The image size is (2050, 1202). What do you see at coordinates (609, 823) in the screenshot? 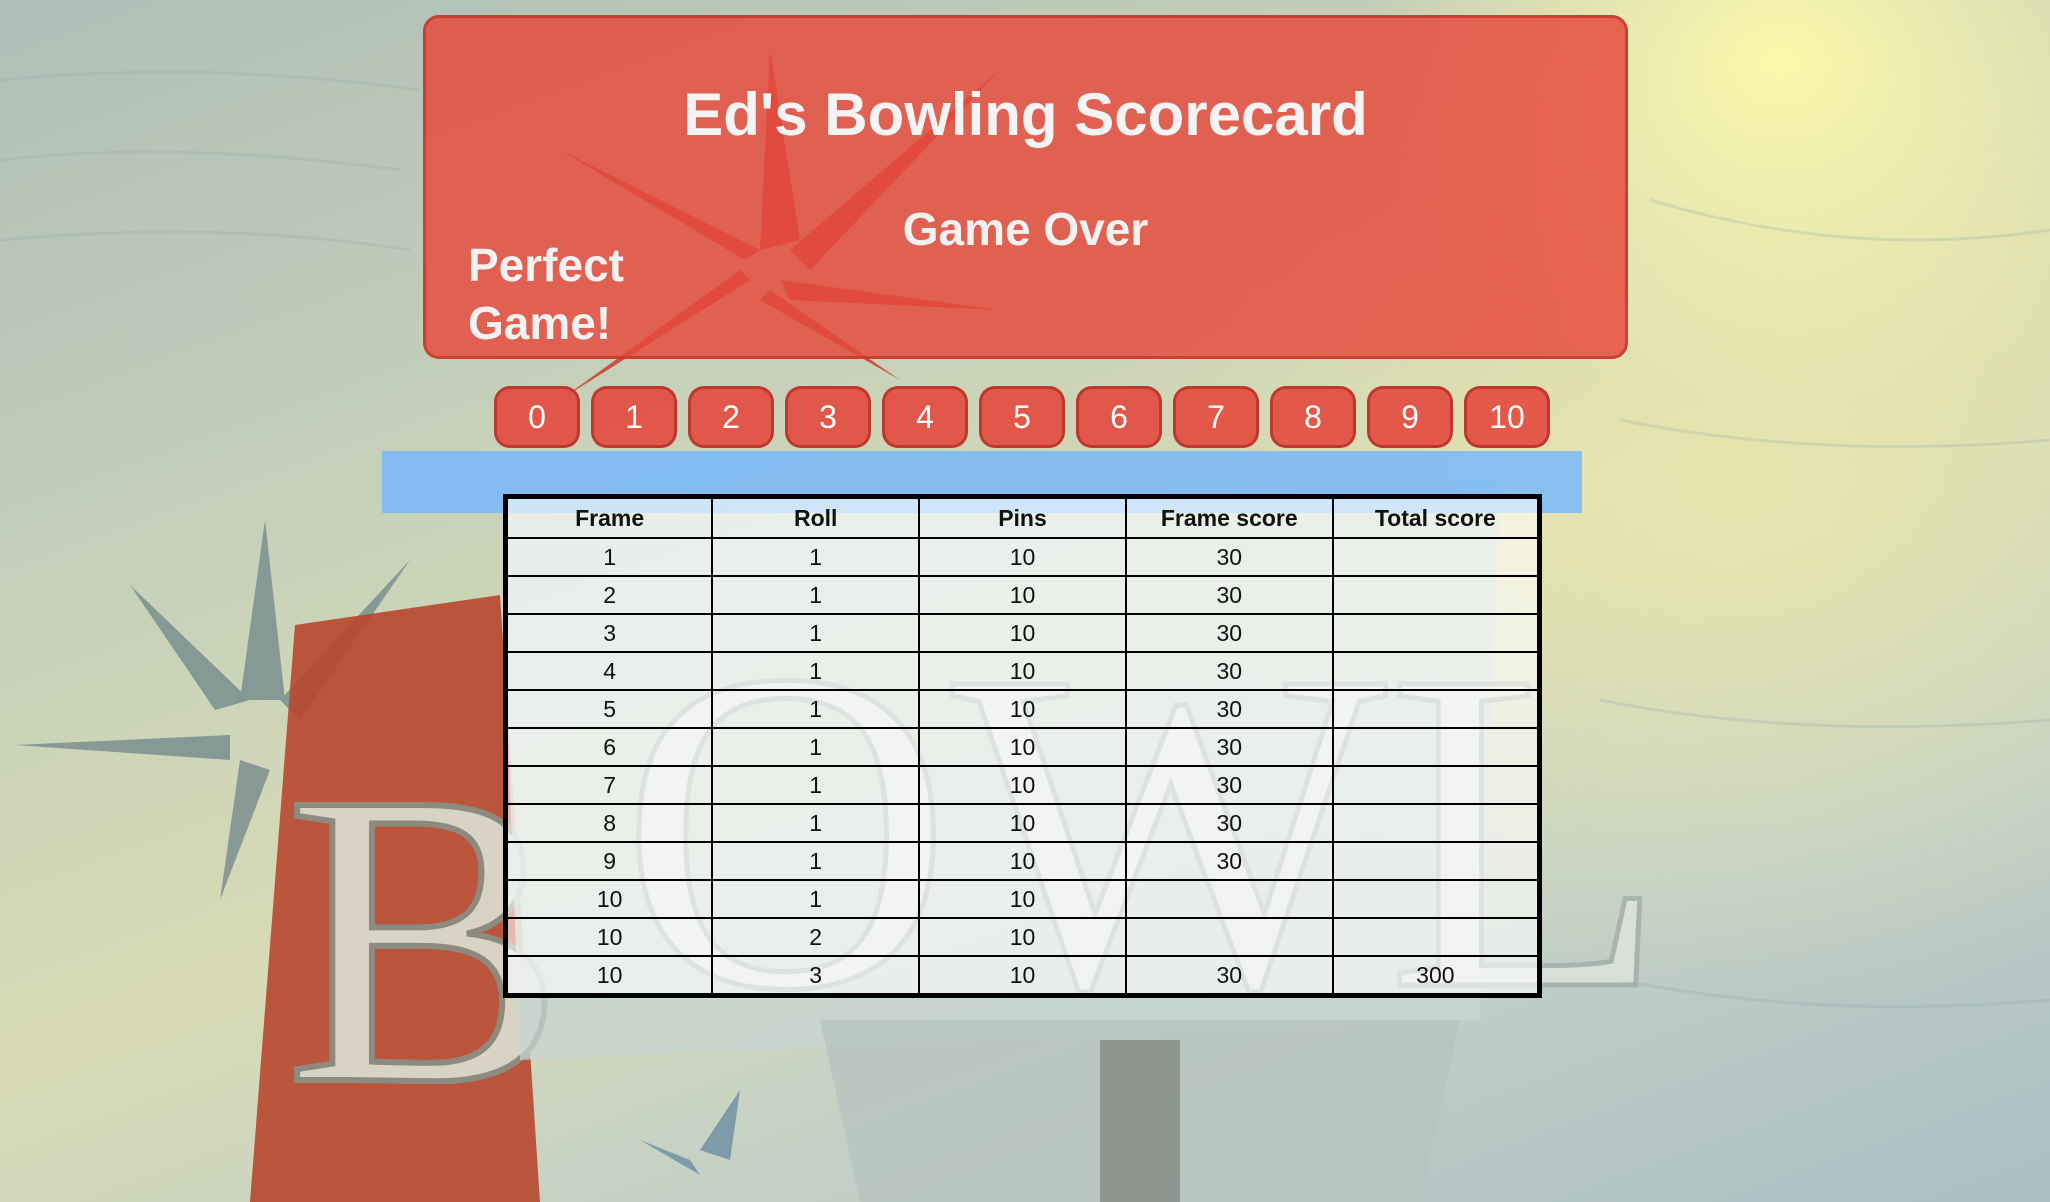
I see `frame-cell: 8` at bounding box center [609, 823].